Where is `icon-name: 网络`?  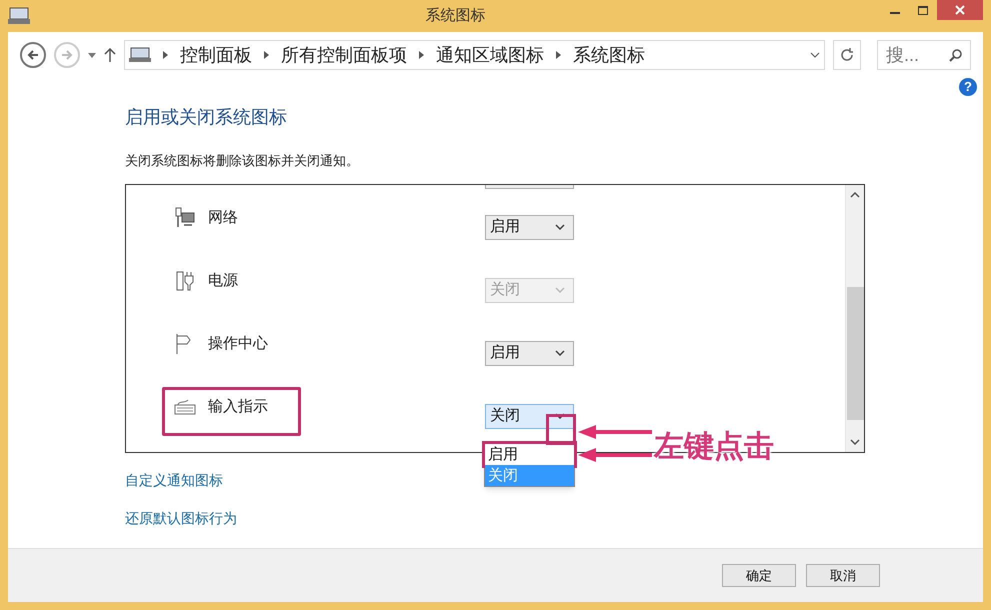 icon-name: 网络 is located at coordinates (223, 218).